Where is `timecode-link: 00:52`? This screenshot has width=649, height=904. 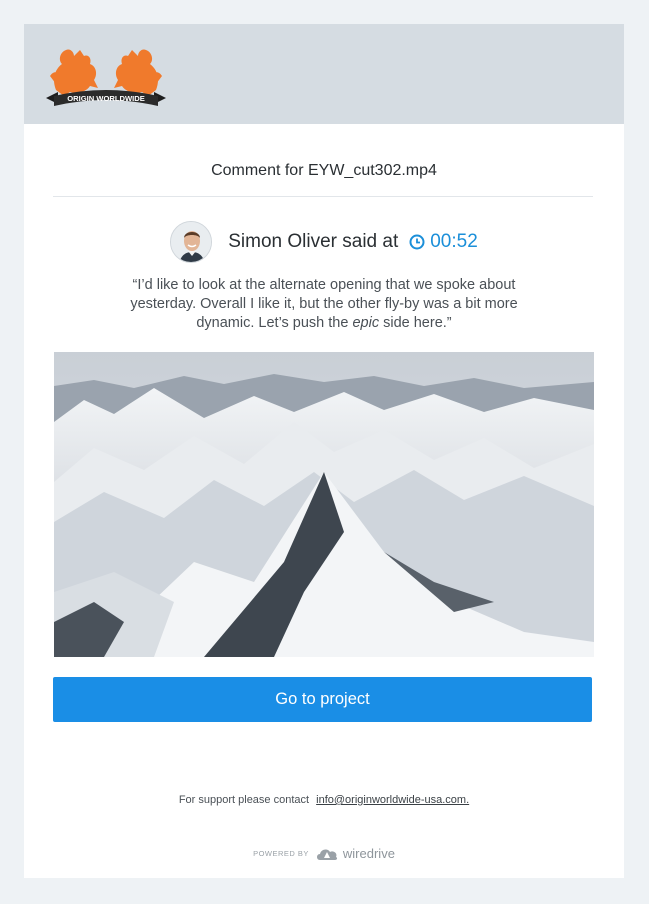
timecode-link: 00:52 is located at coordinates (443, 242).